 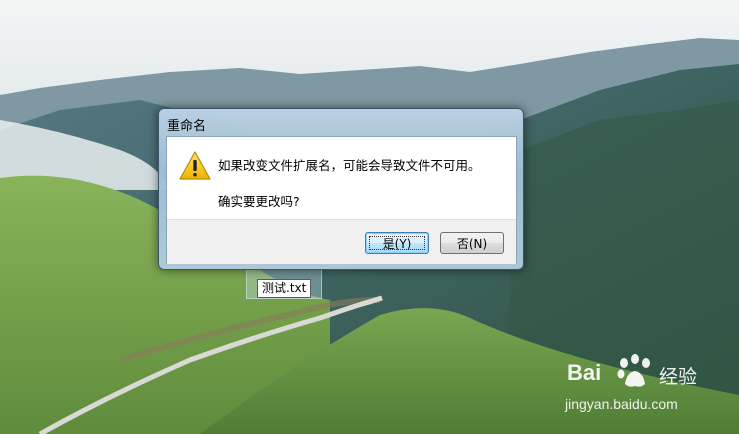 I want to click on no-button-label: 否(N), so click(x=472, y=244).